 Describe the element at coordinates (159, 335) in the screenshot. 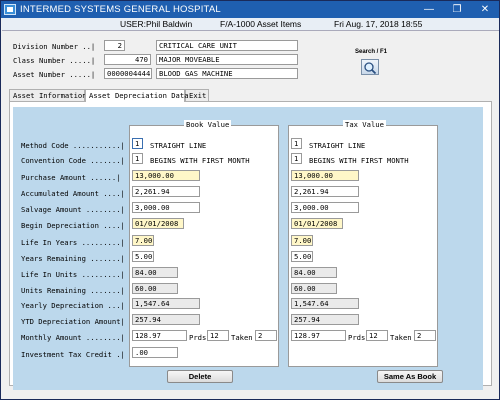

I see `book-monthly-amount-field: 128.97` at that location.